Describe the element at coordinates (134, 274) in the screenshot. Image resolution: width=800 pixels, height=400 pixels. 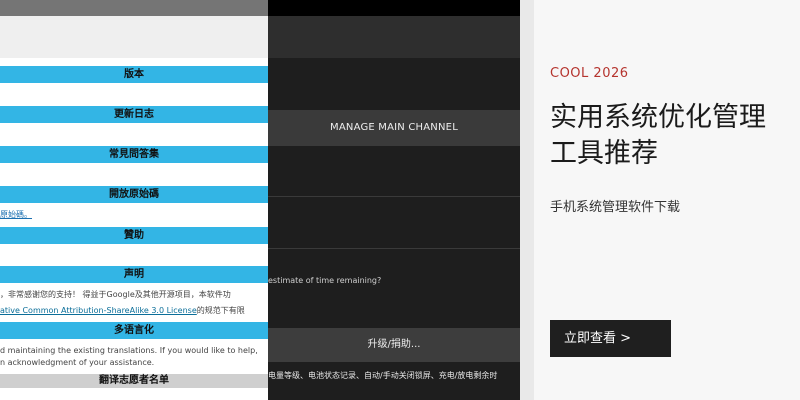
I see `section-statement: 声明` at that location.